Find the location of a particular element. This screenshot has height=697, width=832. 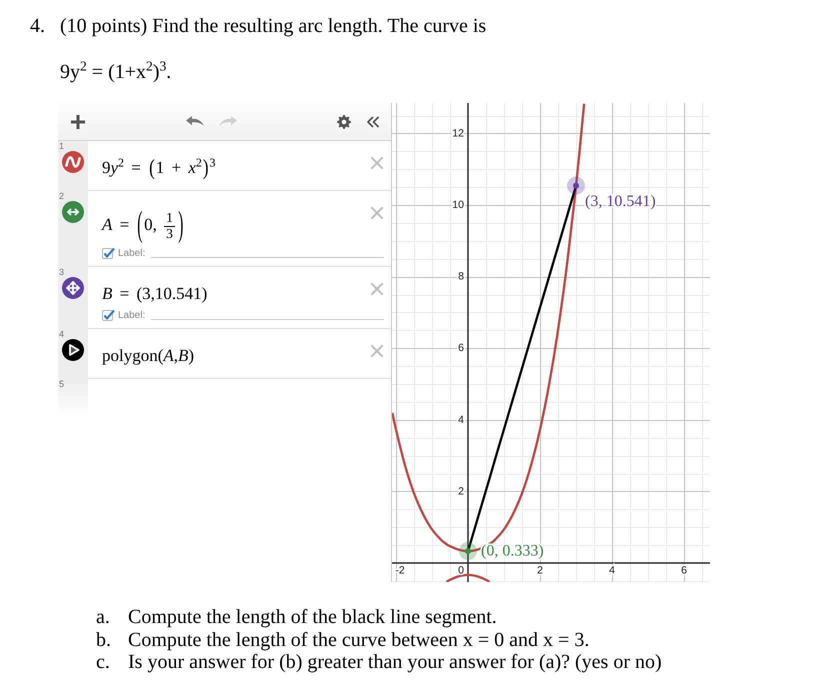

question-text: Compute the length of the curve between x = 0 and x = 3. is located at coordinates (359, 639).